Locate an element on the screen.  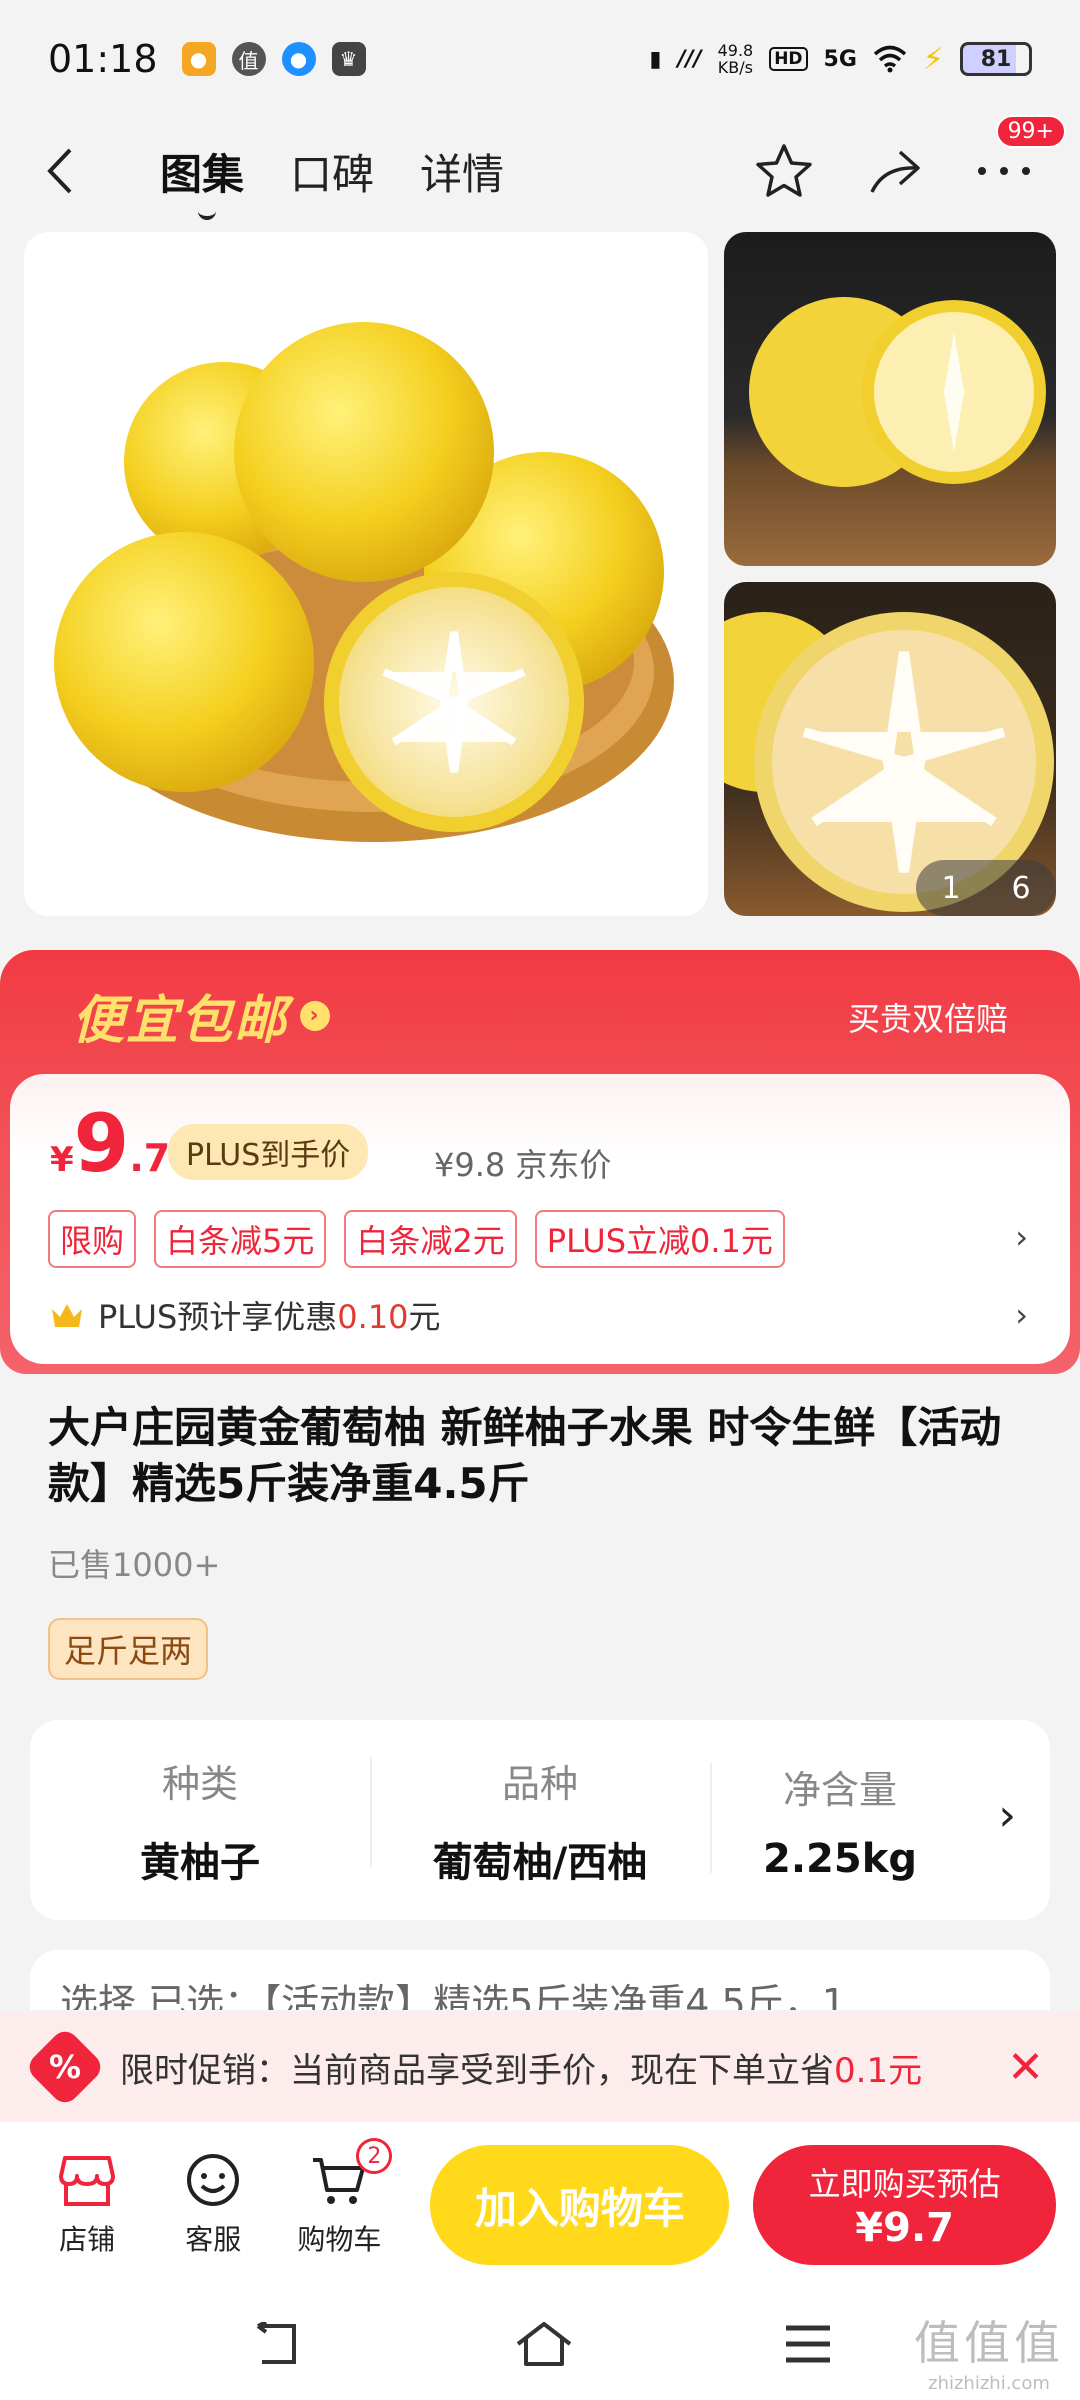
crown-icon is located at coordinates (67, 1315).